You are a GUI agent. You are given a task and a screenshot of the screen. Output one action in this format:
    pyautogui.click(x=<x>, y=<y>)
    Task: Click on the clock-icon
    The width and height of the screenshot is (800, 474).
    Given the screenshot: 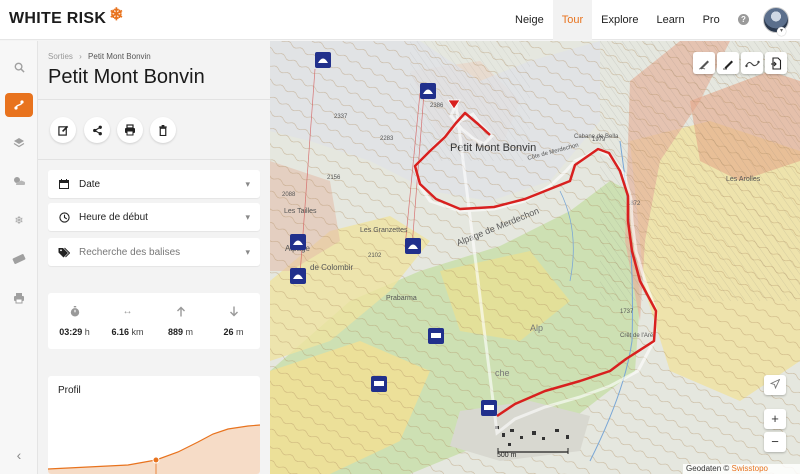 What is the action you would take?
    pyautogui.click(x=64, y=217)
    